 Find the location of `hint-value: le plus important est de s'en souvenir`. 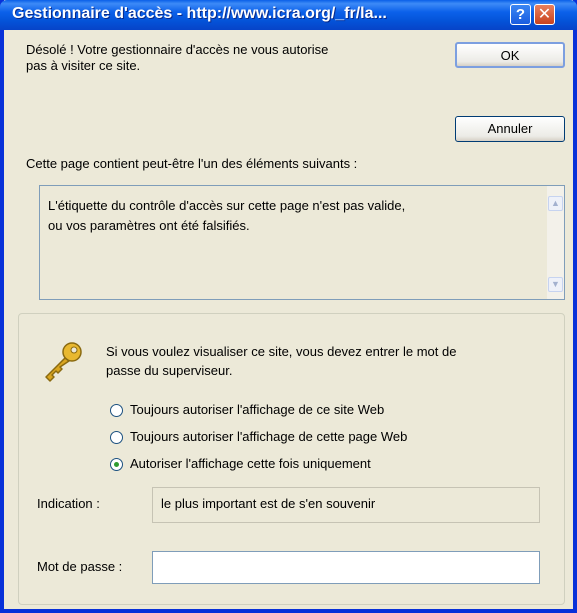

hint-value: le plus important est de s'en souvenir is located at coordinates (268, 503).